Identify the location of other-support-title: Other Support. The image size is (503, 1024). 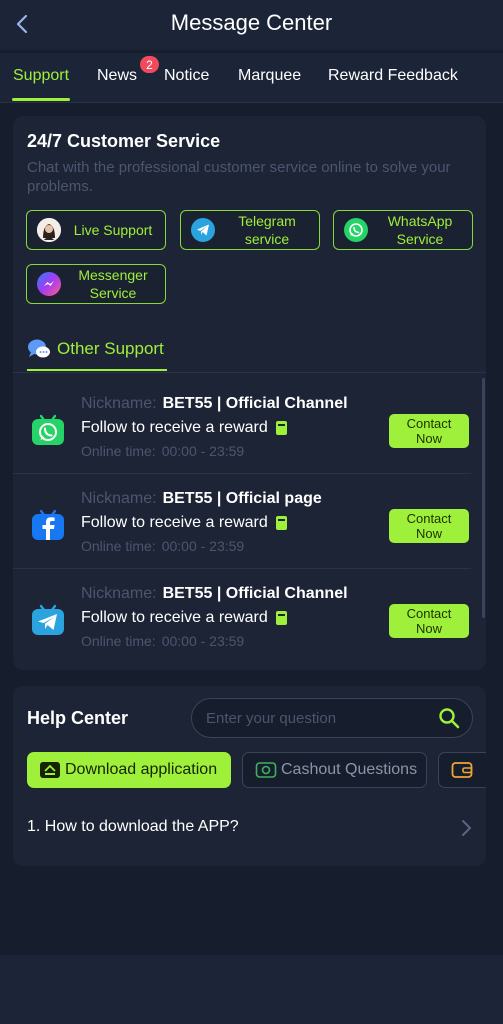
(110, 348).